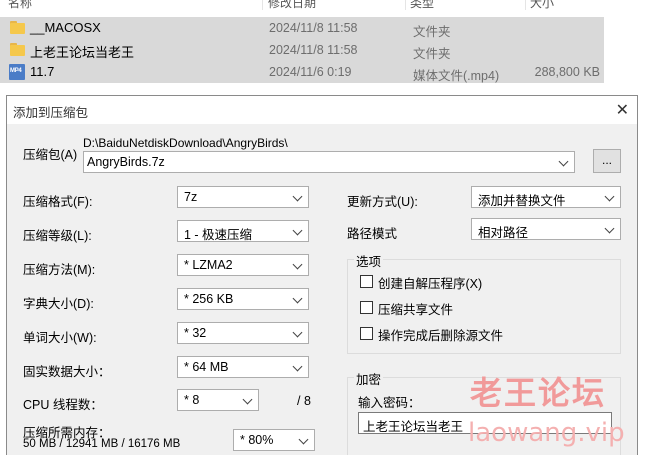 Image resolution: width=652 pixels, height=455 pixels. I want to click on threads-max: / 8, so click(304, 401).